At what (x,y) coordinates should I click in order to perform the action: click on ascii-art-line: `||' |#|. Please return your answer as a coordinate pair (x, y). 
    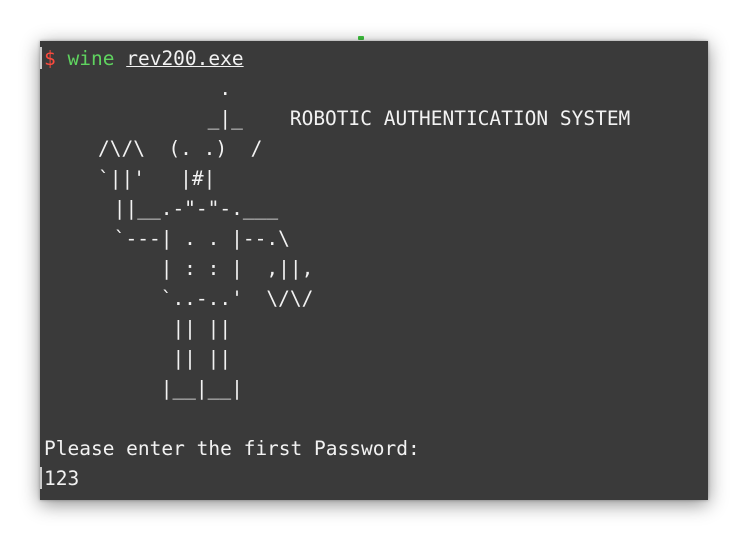
    Looking at the image, I should click on (157, 178).